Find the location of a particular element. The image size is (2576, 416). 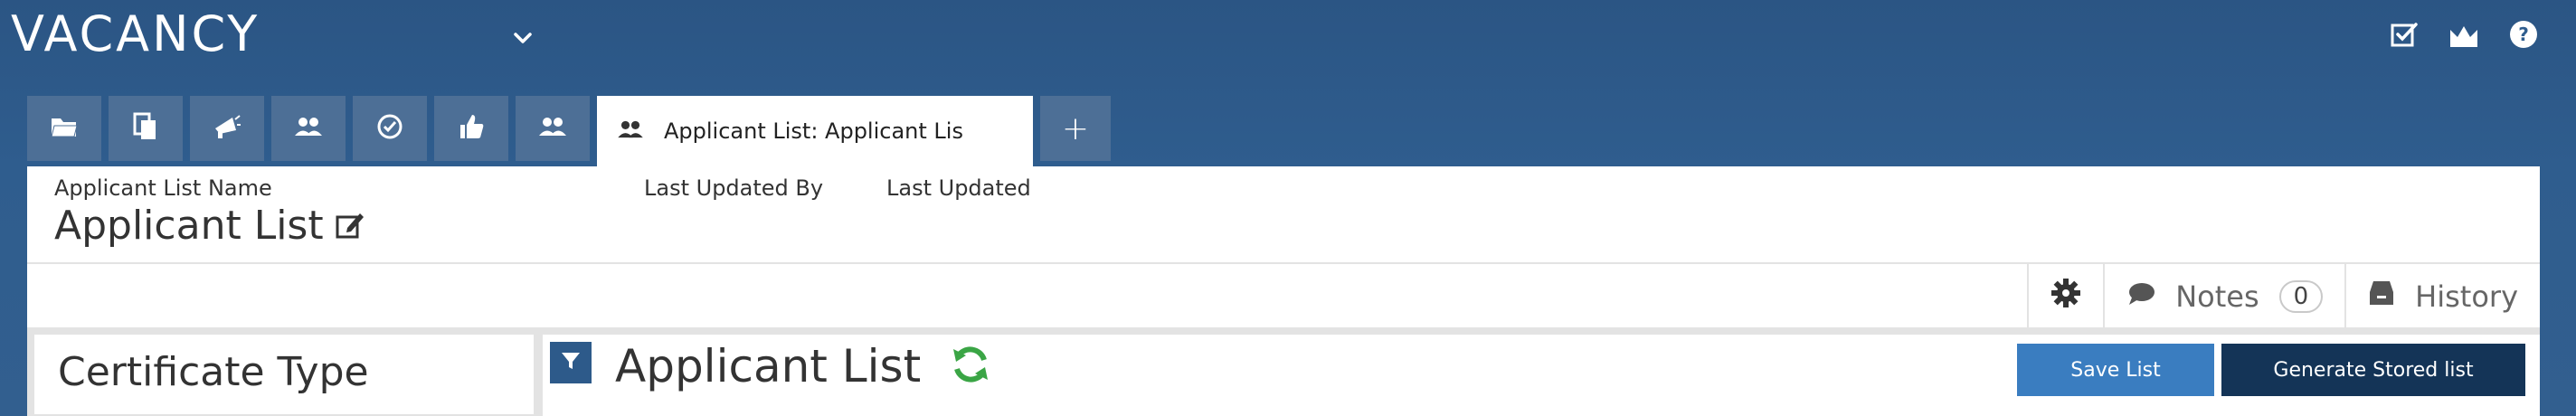

add-tab-button: + is located at coordinates (1075, 128).